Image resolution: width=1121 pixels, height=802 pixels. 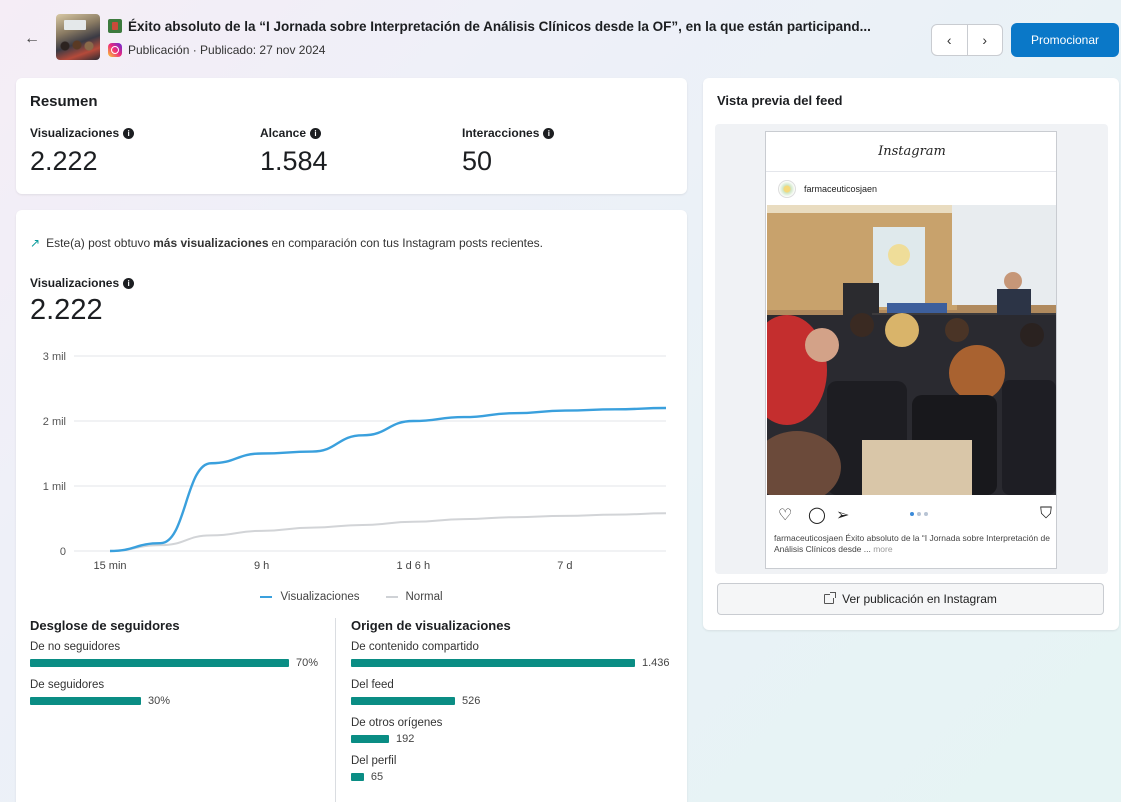 I want to click on view-on-instagram-label: Ver publicación en Instagram, so click(x=919, y=599).